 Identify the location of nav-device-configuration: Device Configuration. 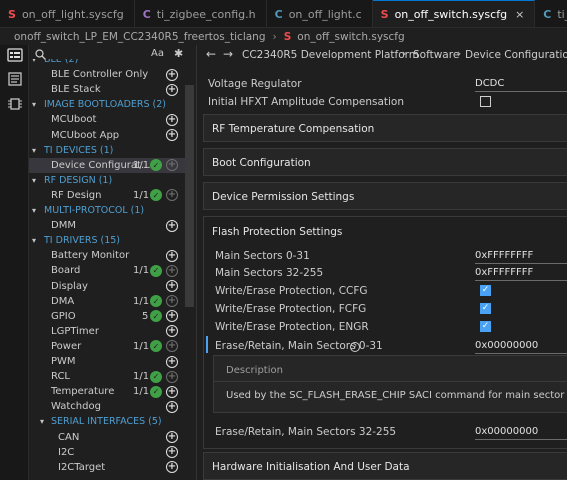
(516, 55).